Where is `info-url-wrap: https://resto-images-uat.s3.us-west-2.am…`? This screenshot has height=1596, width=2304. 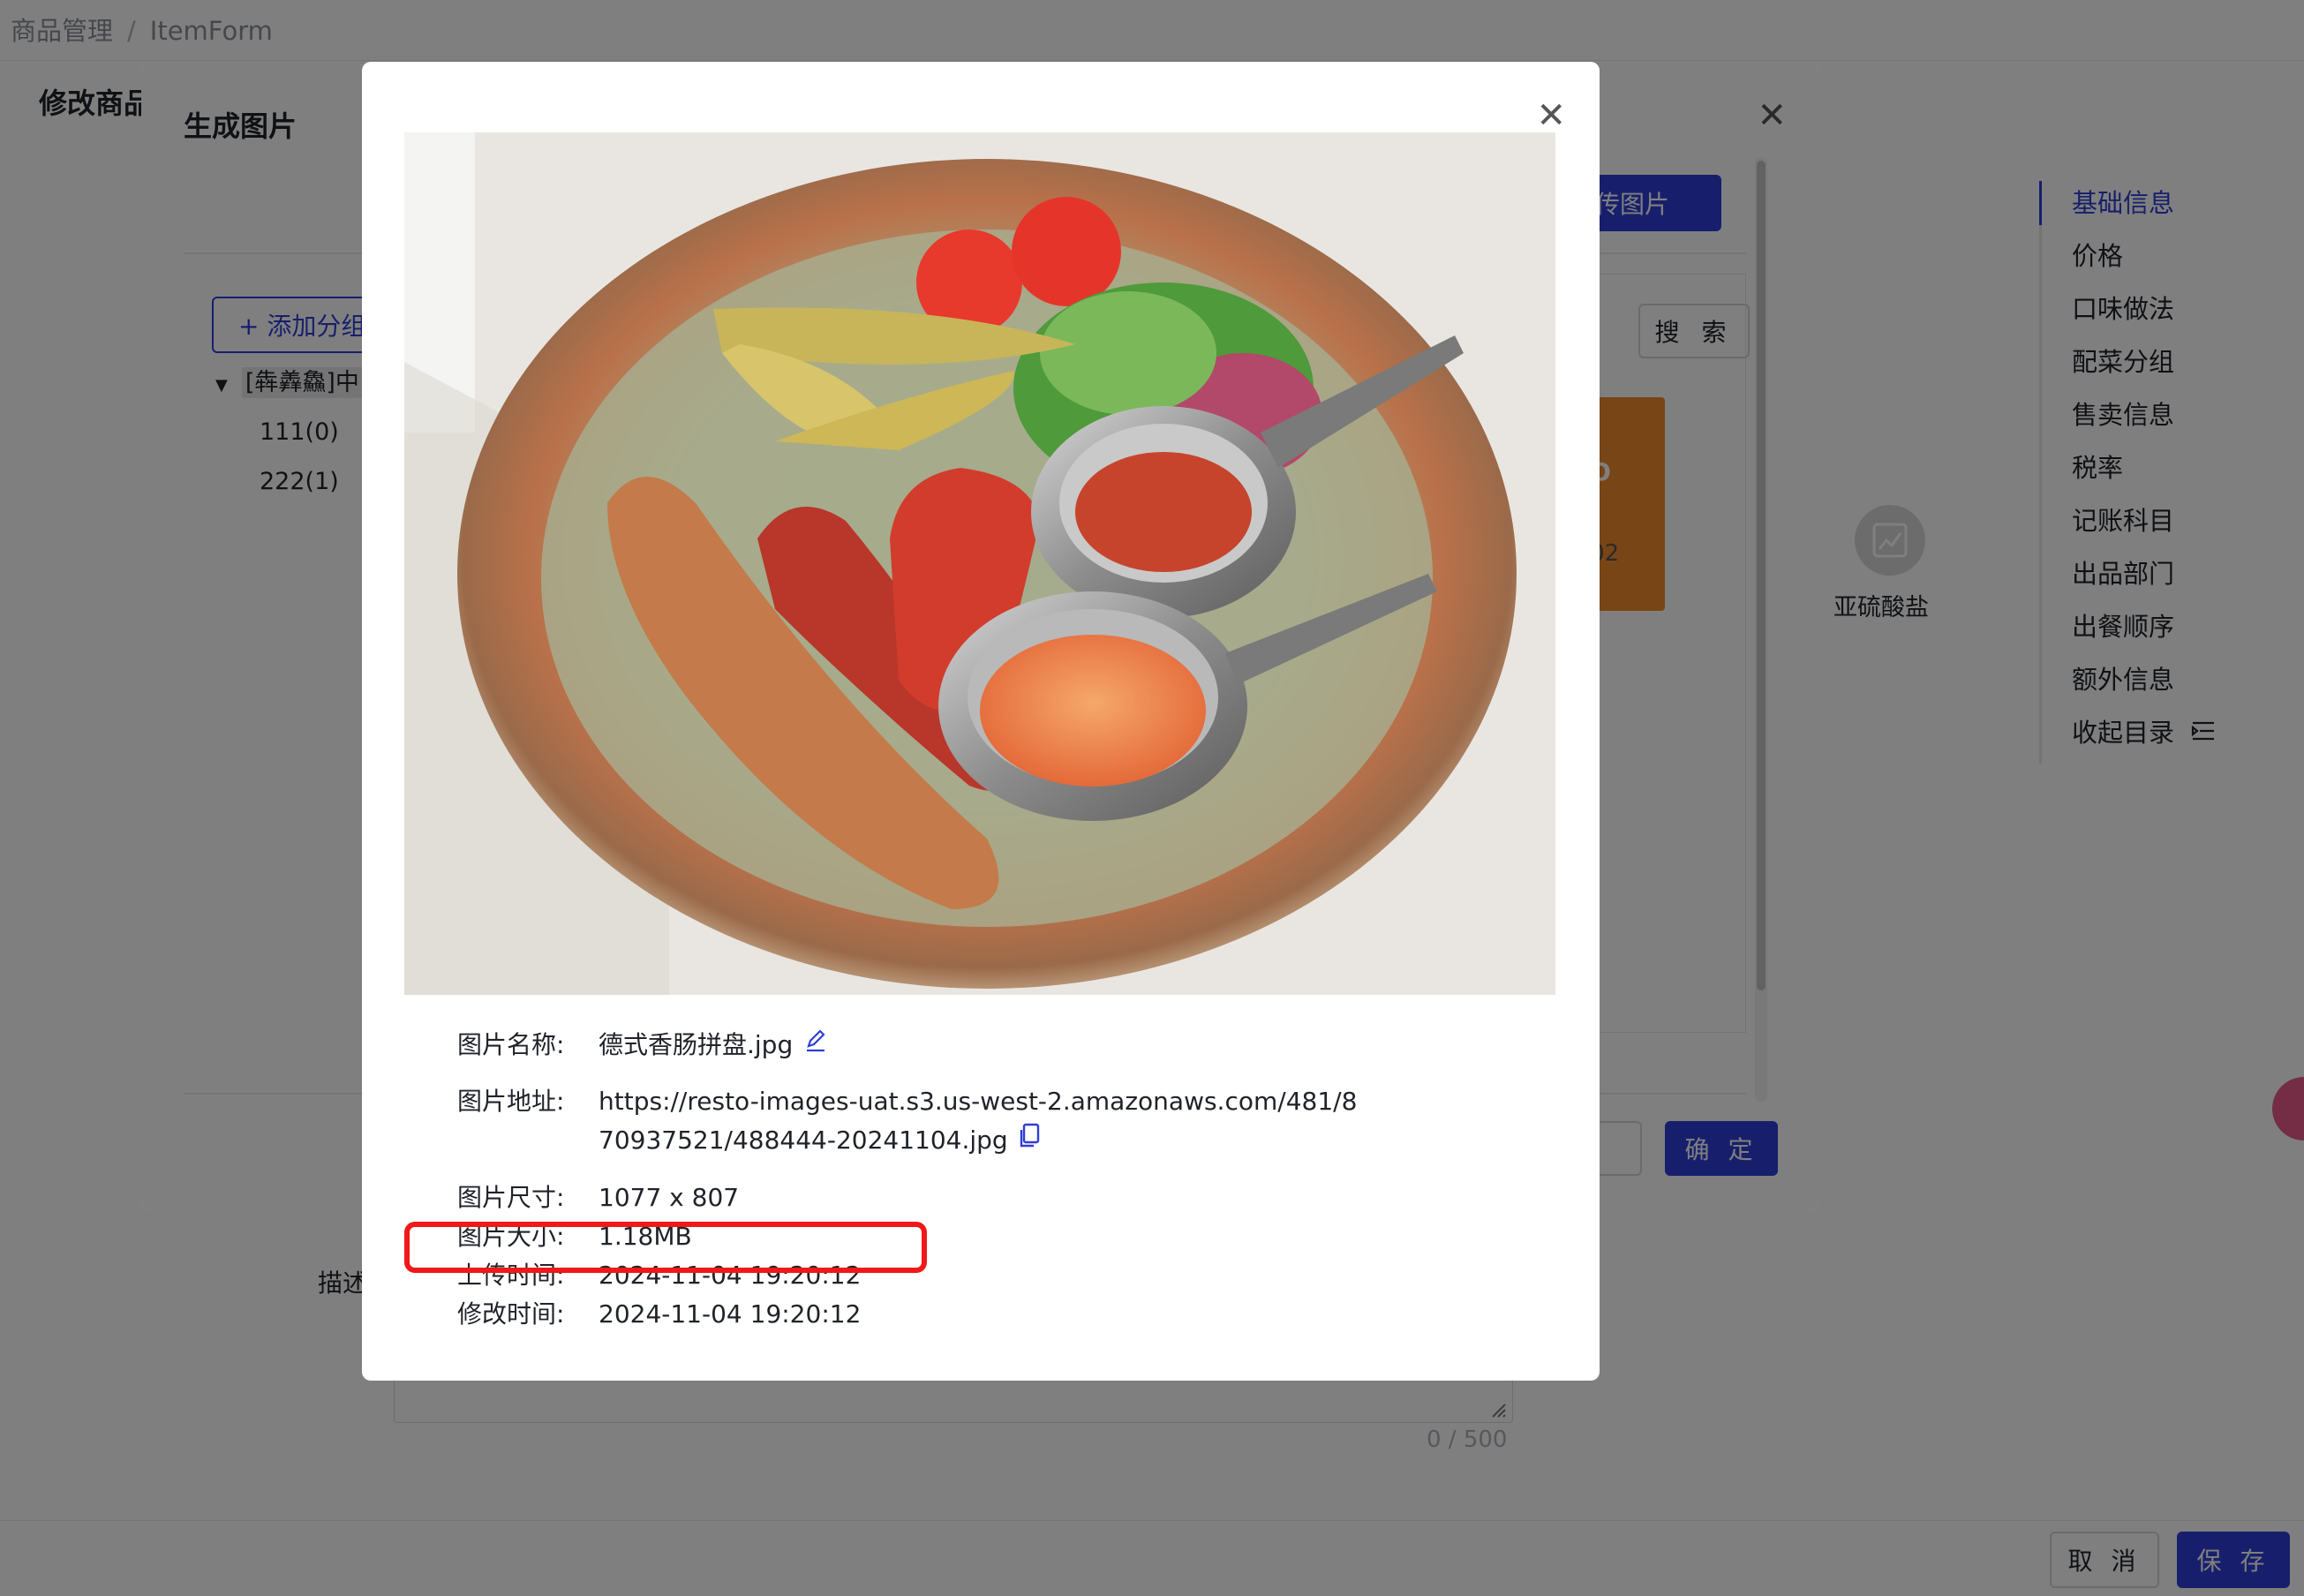 info-url-wrap: https://resto-images-uat.s3.us-west-2.am… is located at coordinates (978, 1121).